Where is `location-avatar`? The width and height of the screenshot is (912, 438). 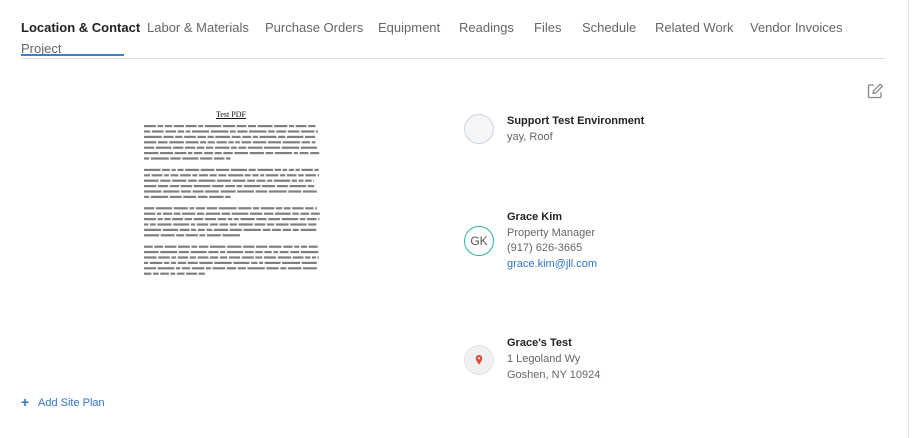 location-avatar is located at coordinates (479, 360).